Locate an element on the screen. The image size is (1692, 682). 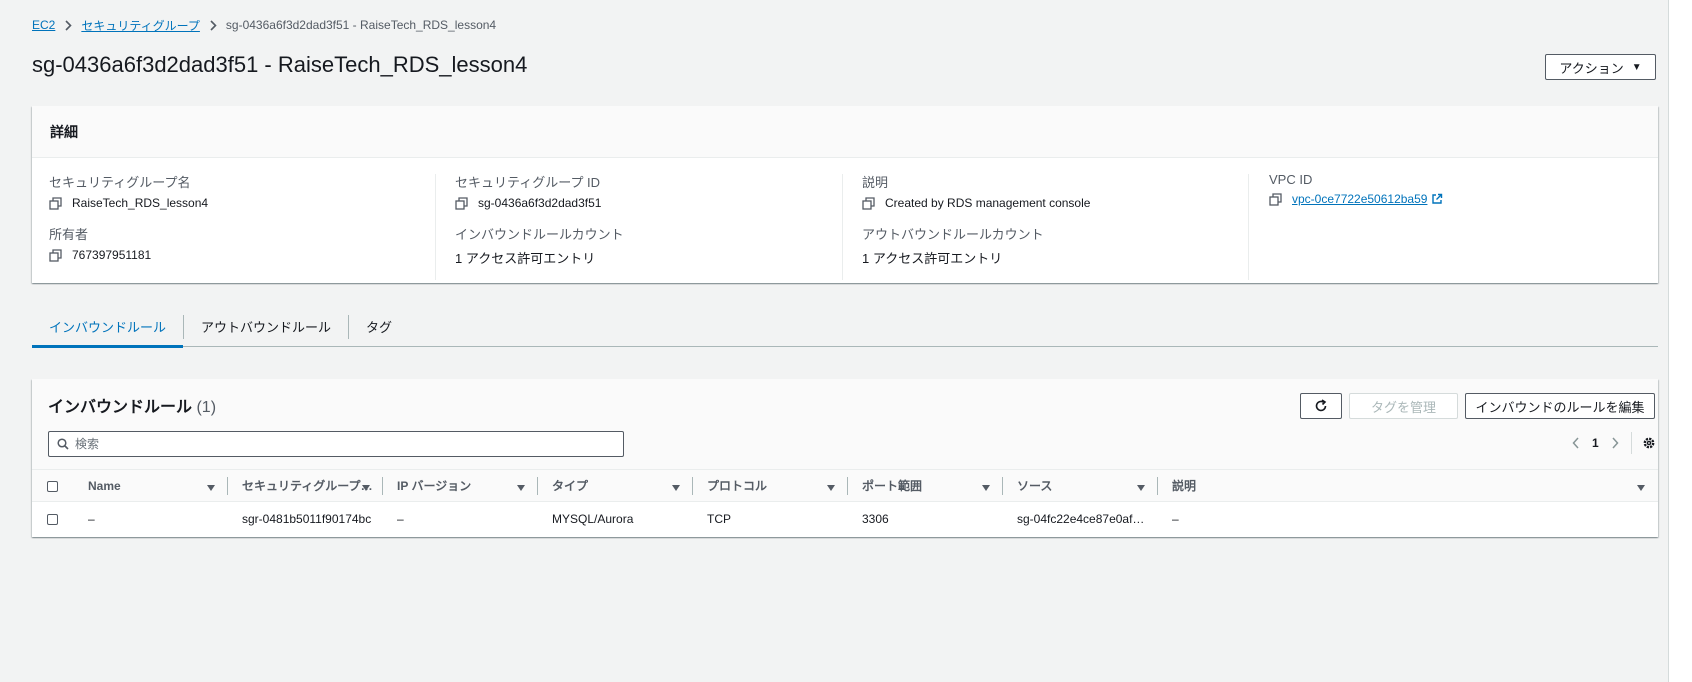
details-header: 詳細 is located at coordinates (845, 132).